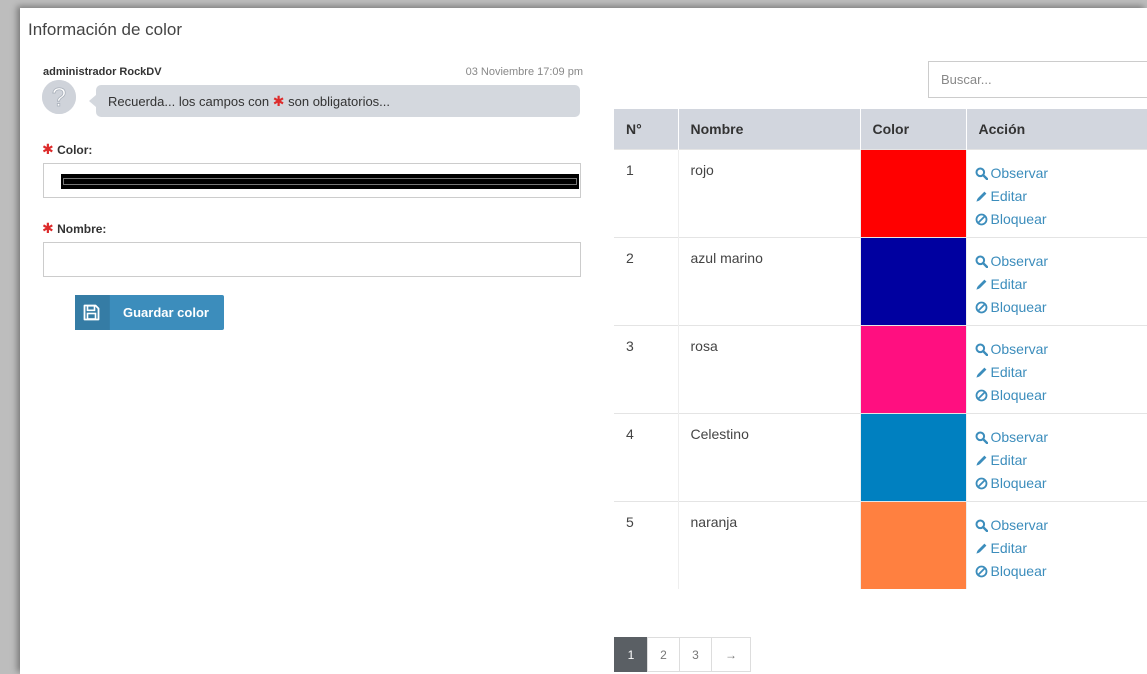 Image resolution: width=1147 pixels, height=674 pixels. Describe the element at coordinates (769, 456) in the screenshot. I see `row-name: Celestino` at that location.